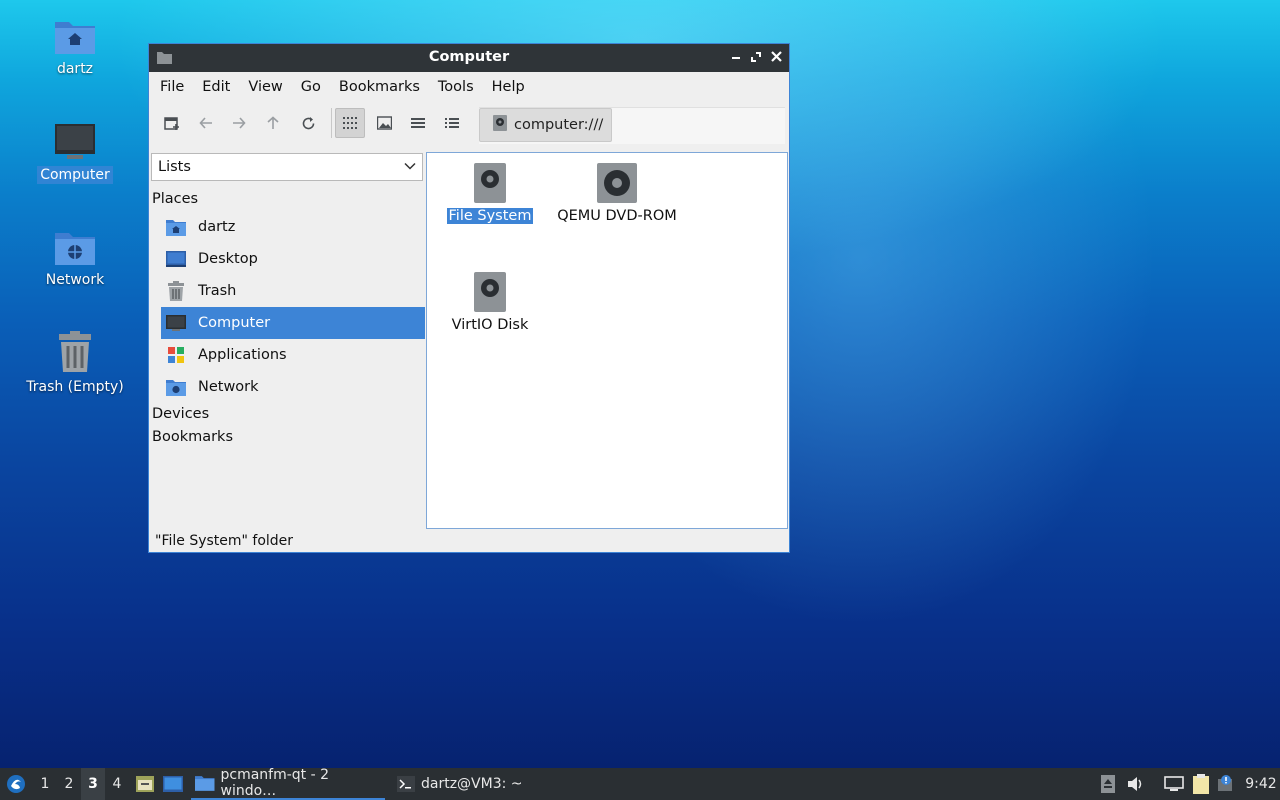 This screenshot has height=800, width=1280. I want to click on folder-item-qemu-dvd-rom: QEMU DVD-ROM, so click(617, 192).